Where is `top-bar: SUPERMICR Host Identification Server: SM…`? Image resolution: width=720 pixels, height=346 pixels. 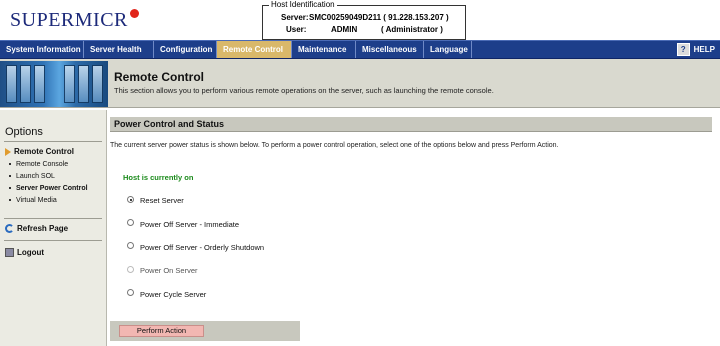
top-bar: SUPERMICR Host Identification Server: SM… is located at coordinates (360, 20).